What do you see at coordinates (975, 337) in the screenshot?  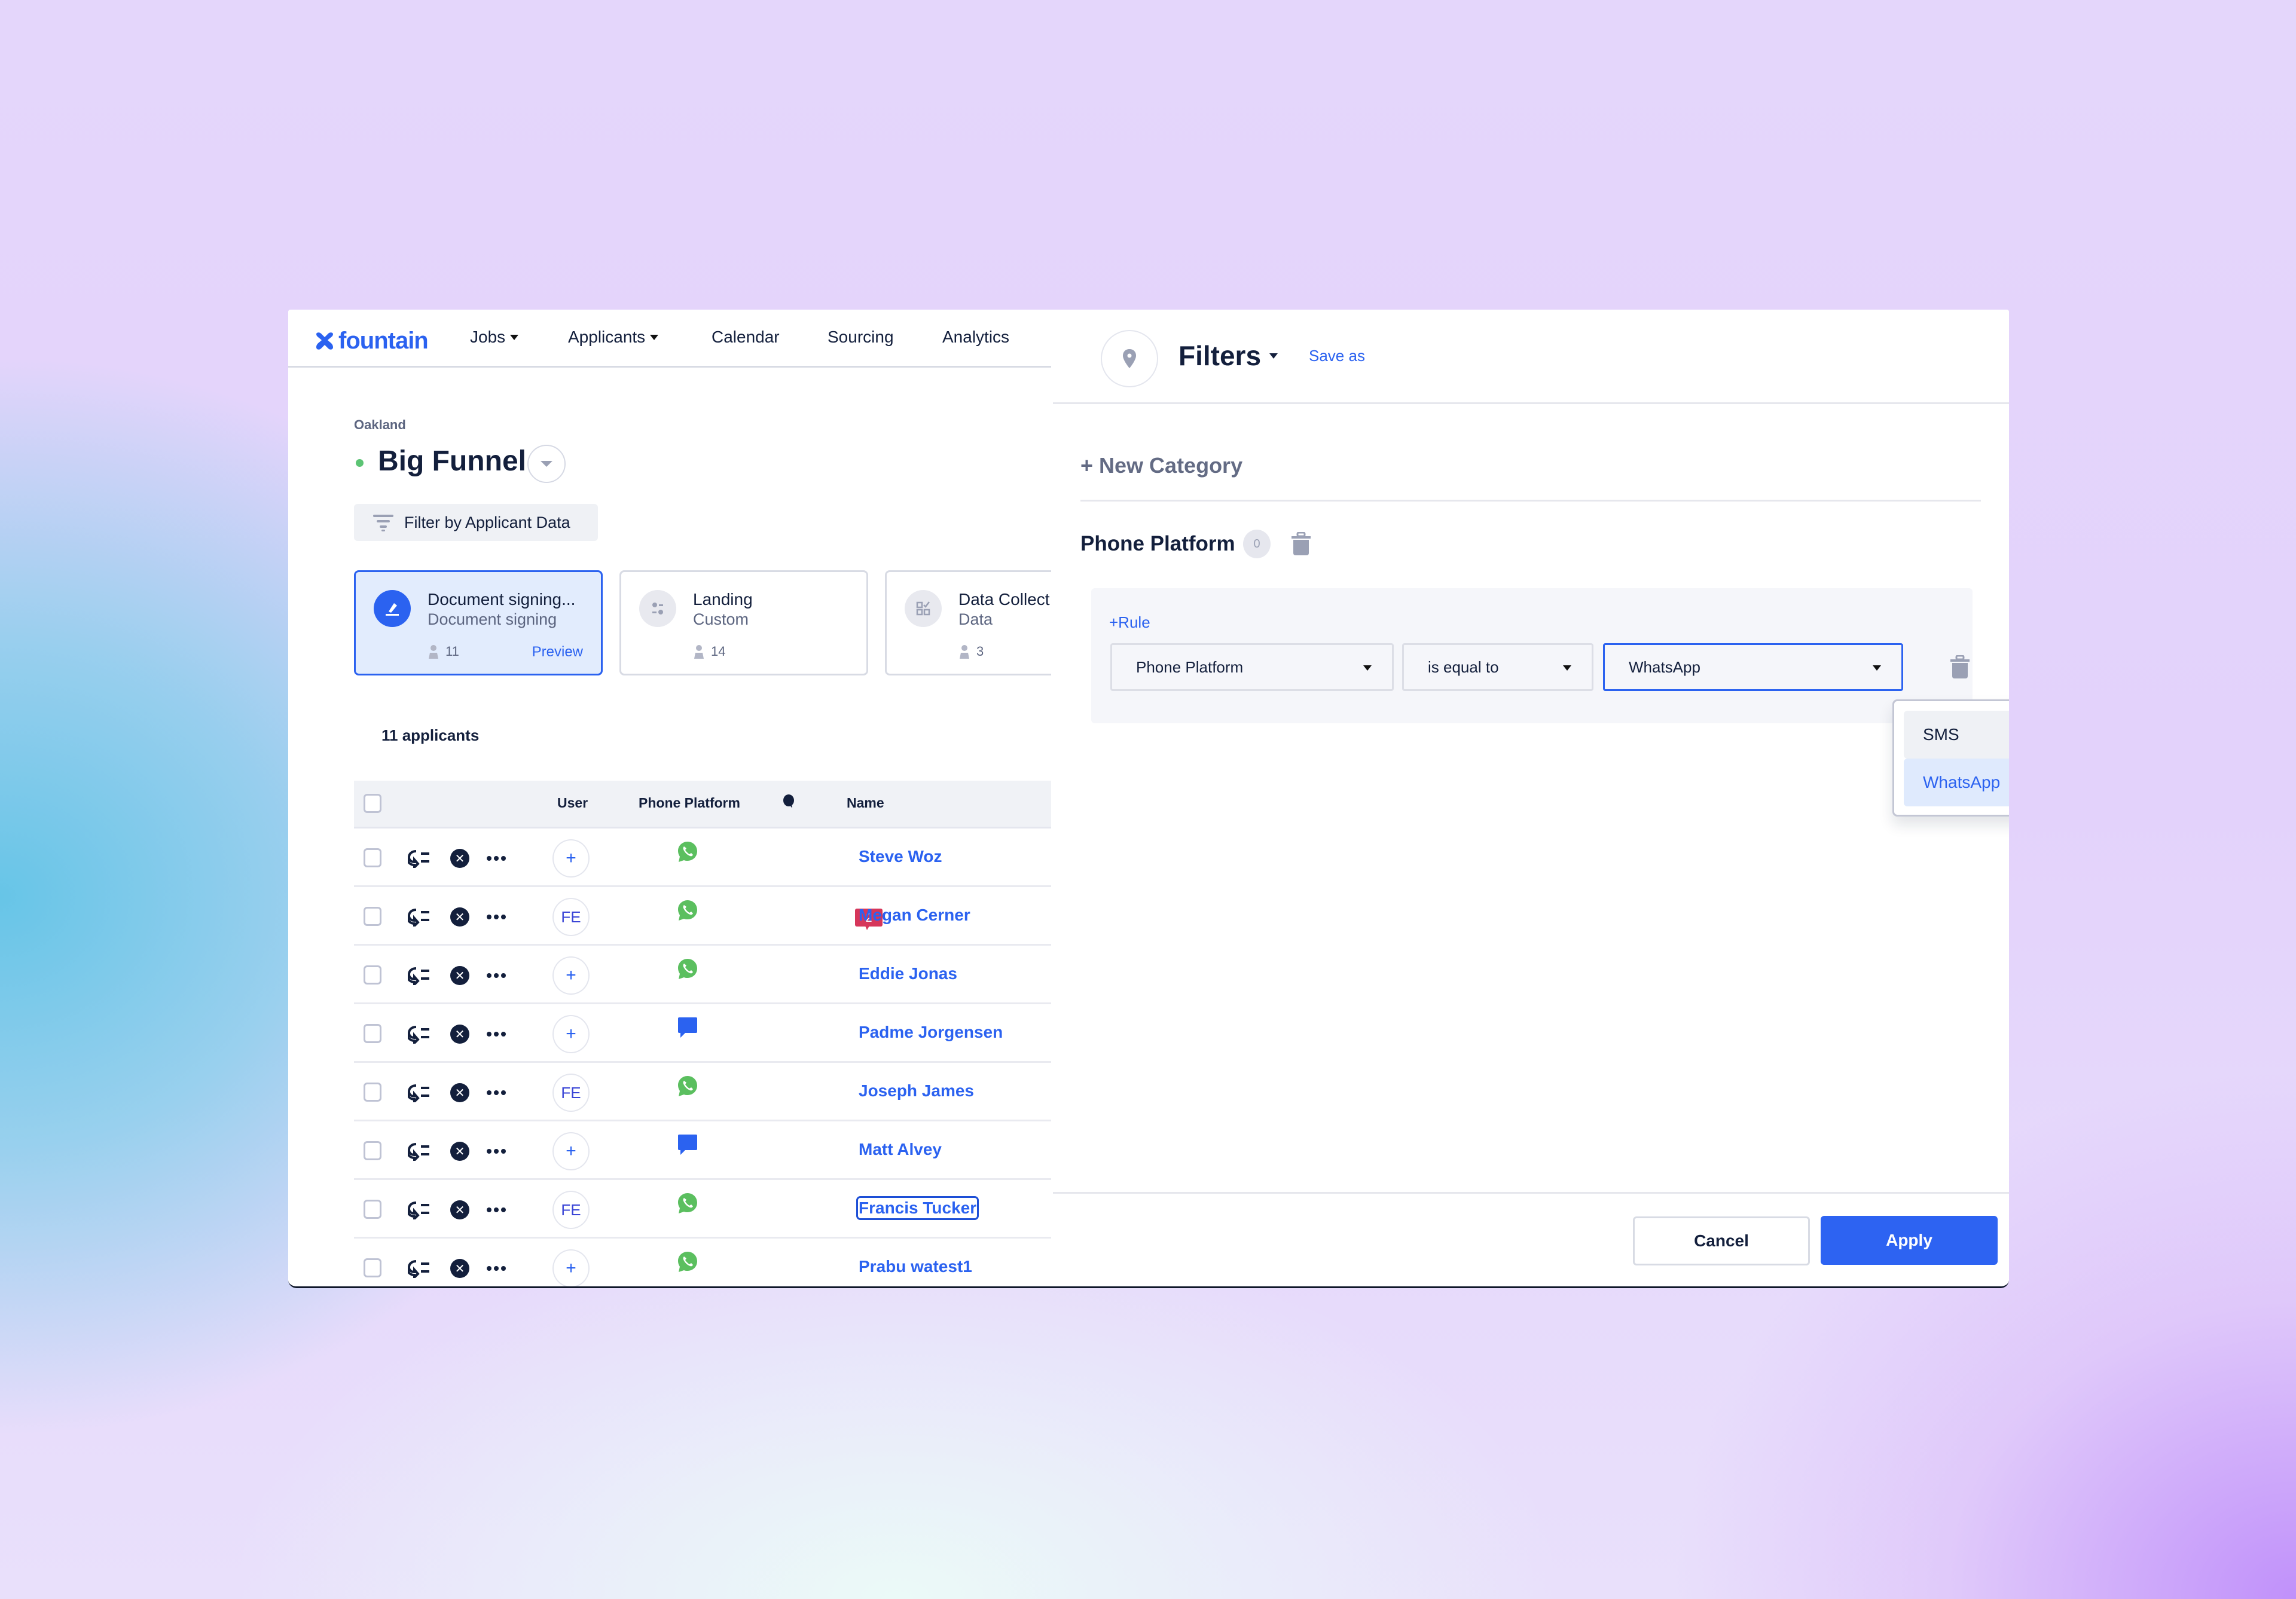 I see `nav-analytics: Analytics` at bounding box center [975, 337].